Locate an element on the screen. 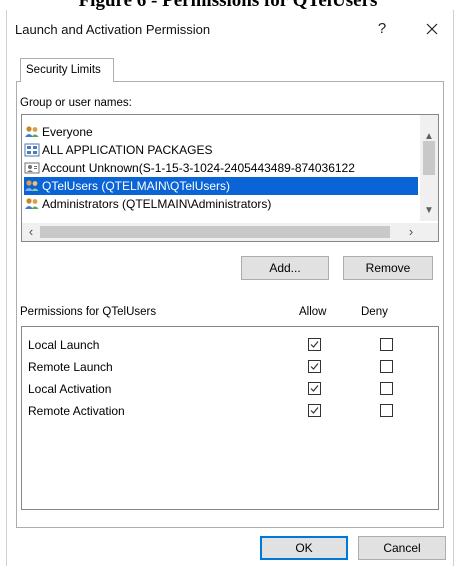  tab-label: Security Limits is located at coordinates (63, 70).